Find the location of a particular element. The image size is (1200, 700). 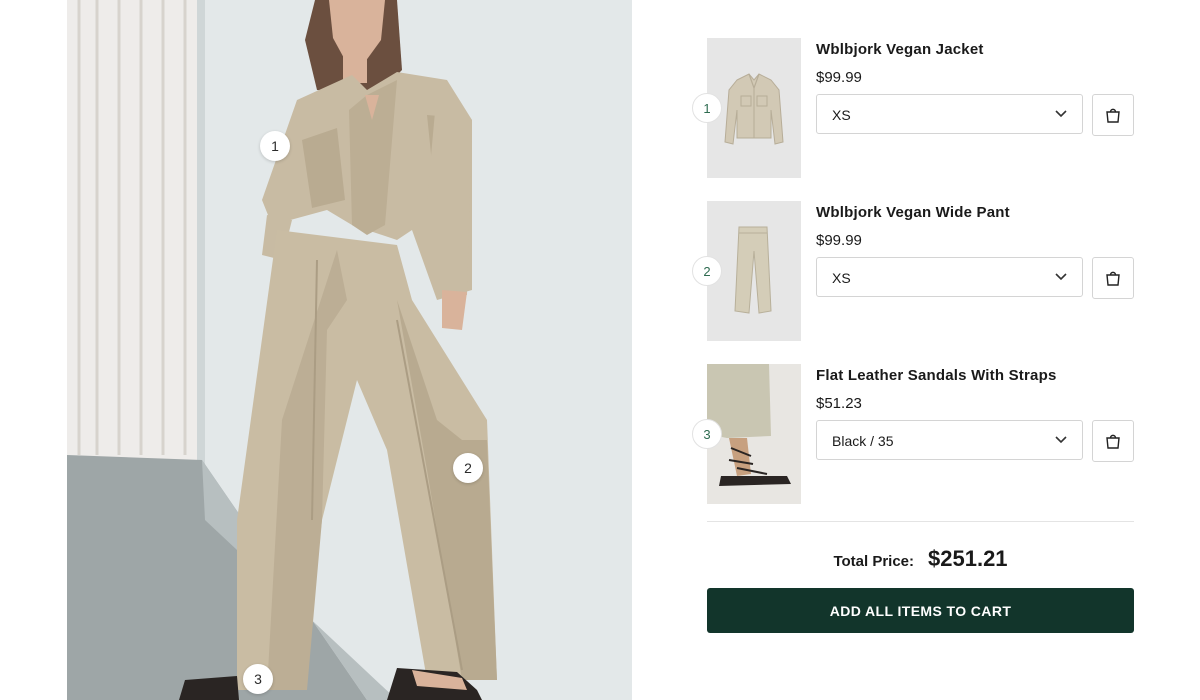

product-name: Flat Leather Sandals With Straps is located at coordinates (936, 375).